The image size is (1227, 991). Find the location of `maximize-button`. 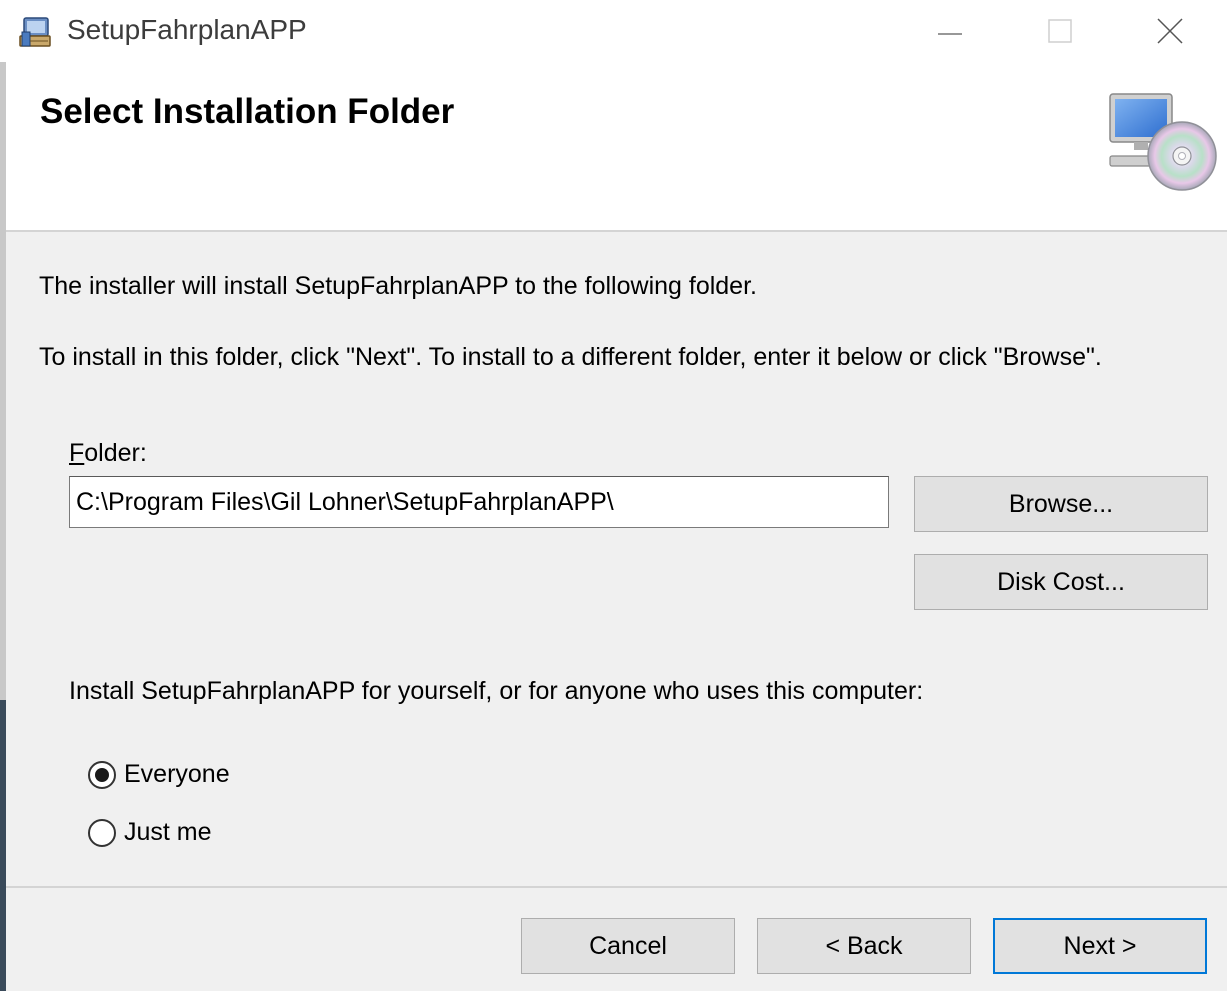

maximize-button is located at coordinates (1060, 31).